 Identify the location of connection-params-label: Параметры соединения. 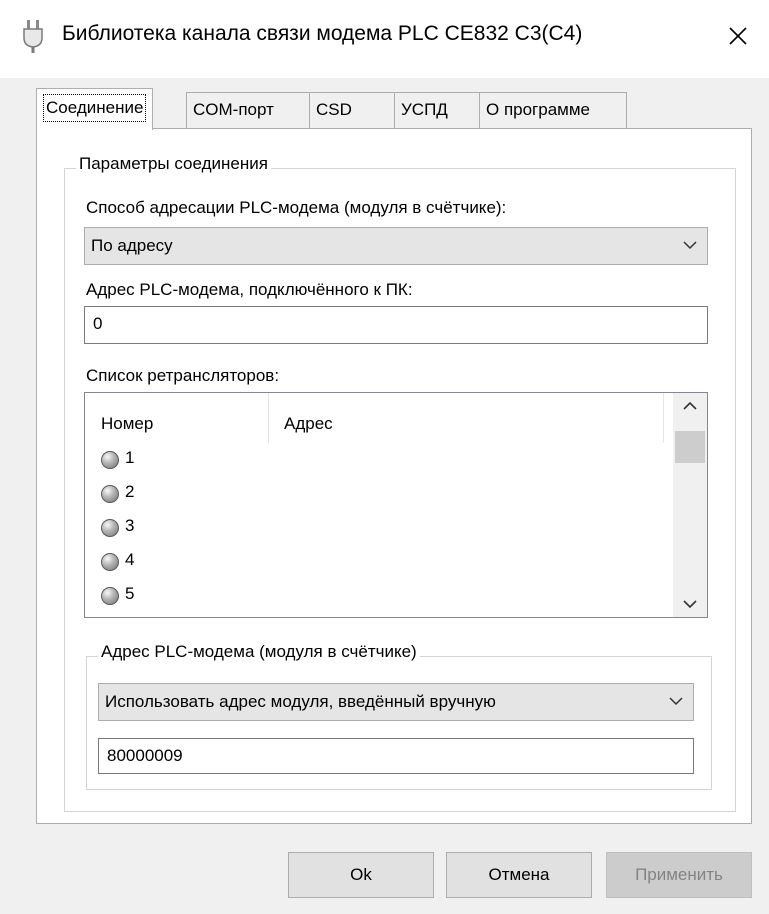
(173, 164).